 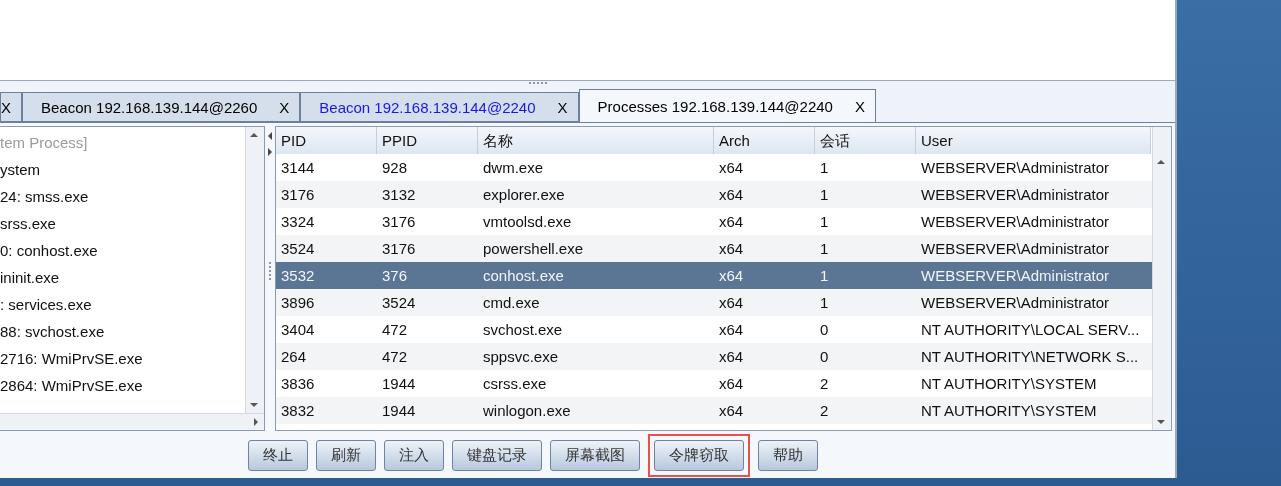 What do you see at coordinates (326, 141) in the screenshot?
I see `column-header: PID` at bounding box center [326, 141].